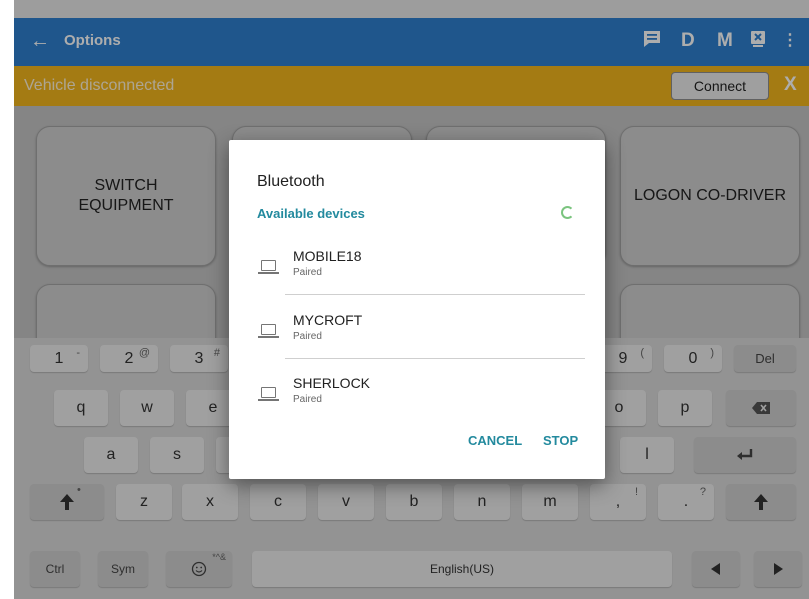 The width and height of the screenshot is (809, 599). I want to click on available-devices-label: Available devices, so click(311, 213).